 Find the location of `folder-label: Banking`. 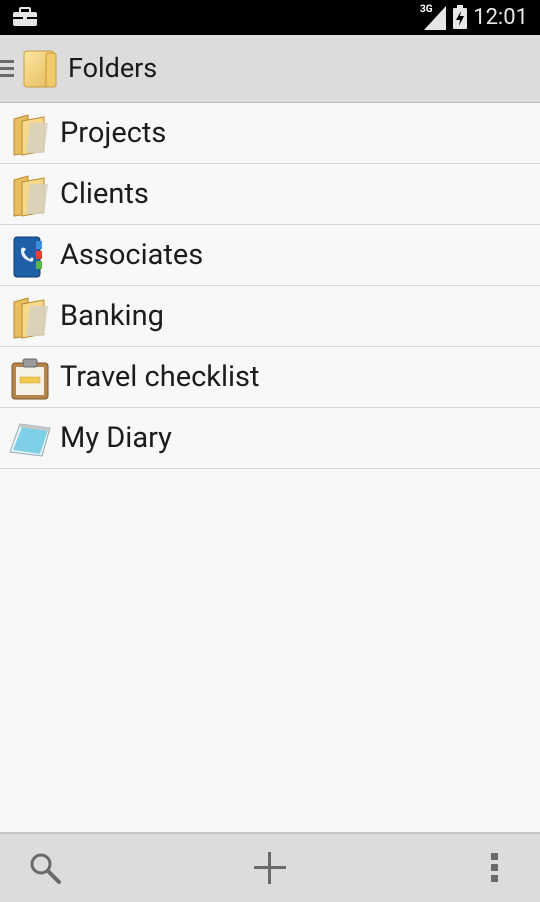

folder-label: Banking is located at coordinates (112, 316).